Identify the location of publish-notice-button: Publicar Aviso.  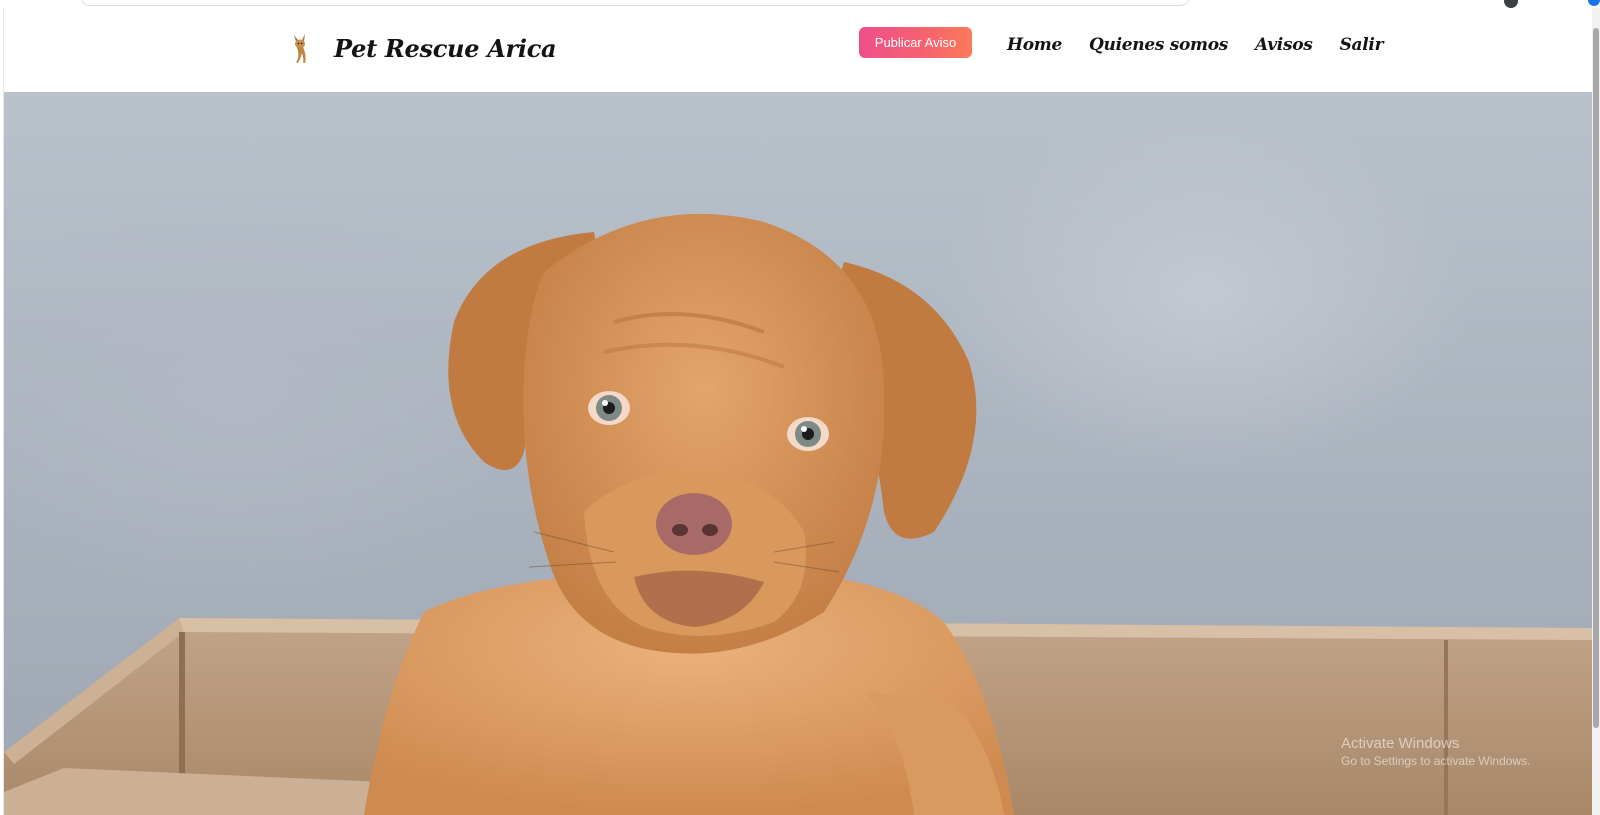
(915, 42).